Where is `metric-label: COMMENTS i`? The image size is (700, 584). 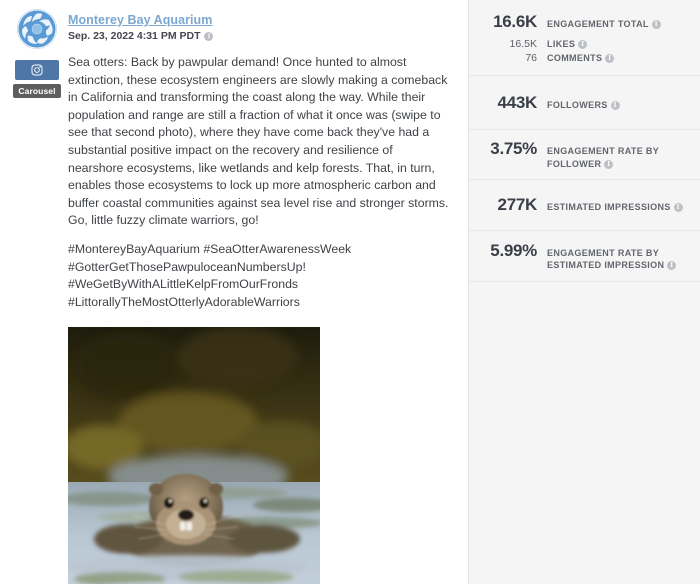
metric-label: COMMENTS i is located at coordinates (581, 58).